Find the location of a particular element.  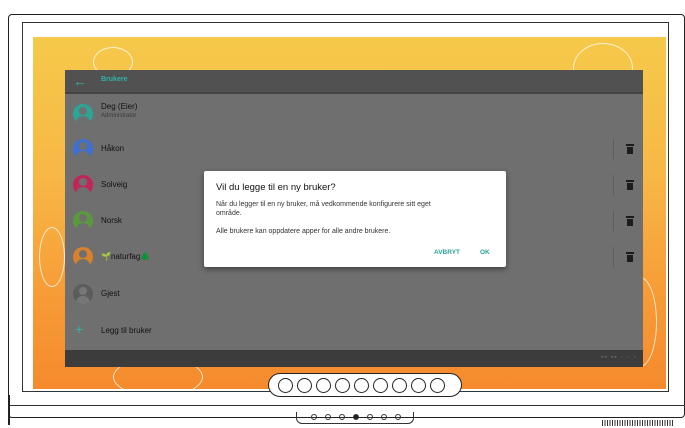

arrow-left-icon: ← is located at coordinates (81, 81).